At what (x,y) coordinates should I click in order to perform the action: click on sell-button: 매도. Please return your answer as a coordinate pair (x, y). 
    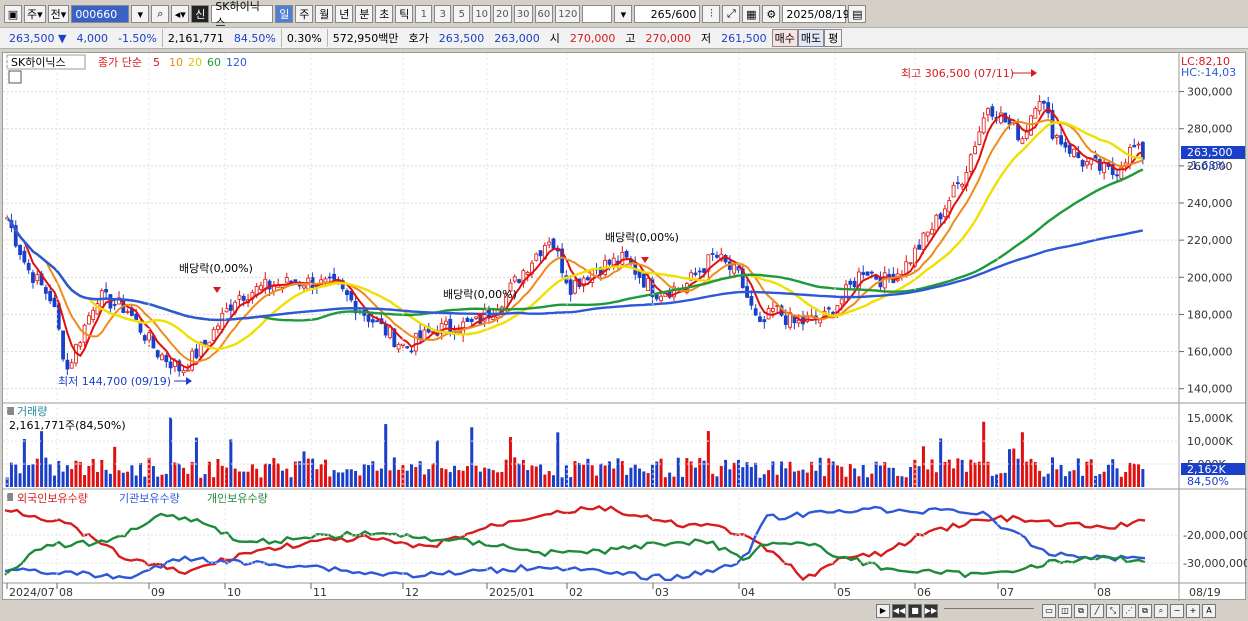
    Looking at the image, I should click on (811, 38).